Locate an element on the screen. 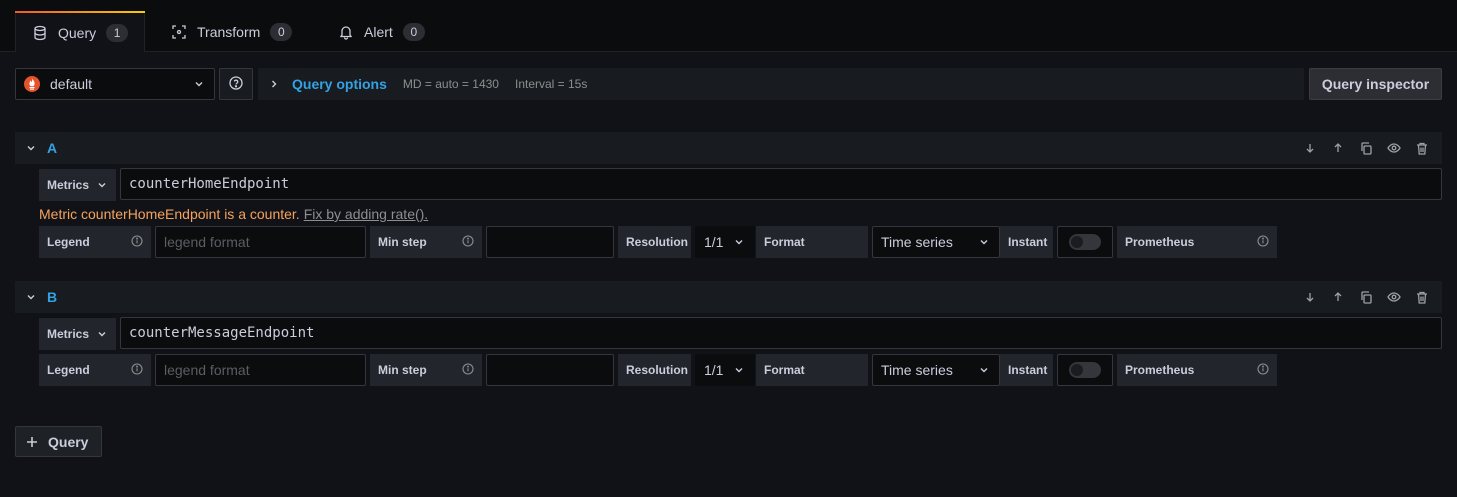 The image size is (1457, 497). tab-transform-count: 0 is located at coordinates (281, 31).